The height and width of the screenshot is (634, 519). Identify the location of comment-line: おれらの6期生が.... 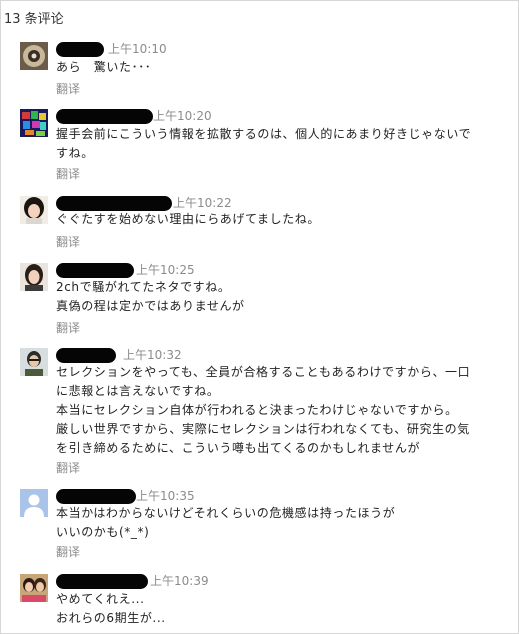
(111, 618).